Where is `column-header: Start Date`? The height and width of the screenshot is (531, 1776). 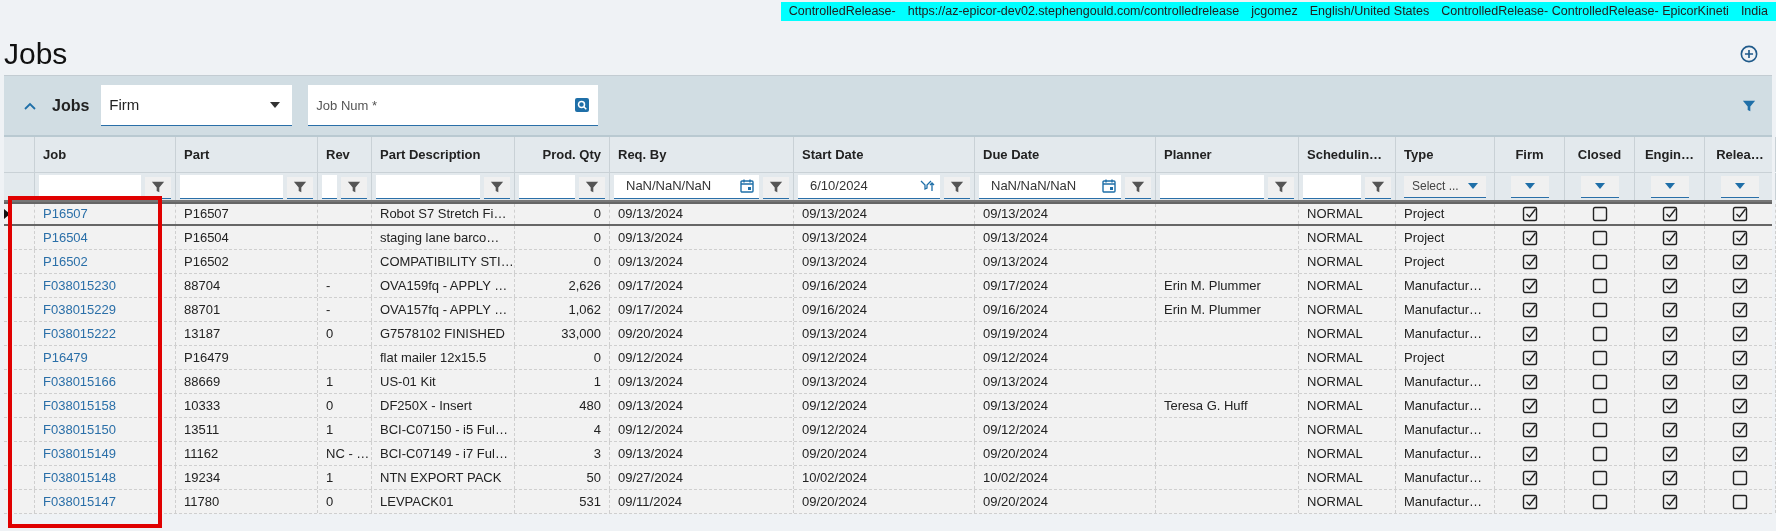
column-header: Start Date is located at coordinates (833, 154).